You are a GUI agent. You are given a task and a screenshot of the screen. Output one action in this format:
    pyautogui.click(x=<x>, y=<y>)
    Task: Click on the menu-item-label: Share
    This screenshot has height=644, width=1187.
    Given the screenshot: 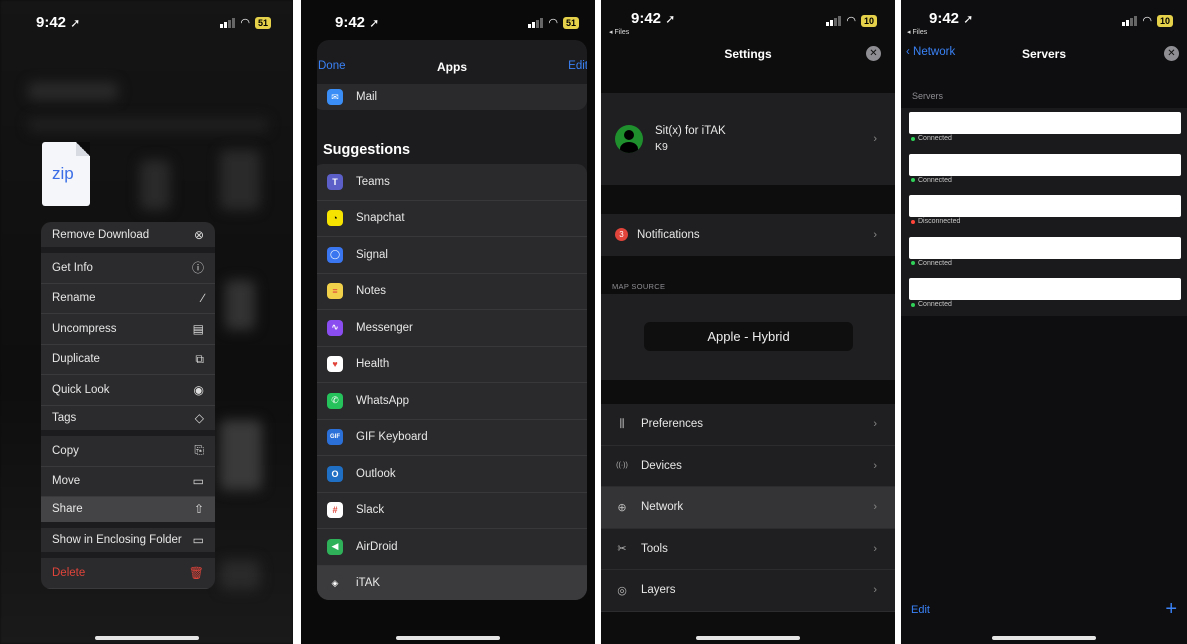 What is the action you would take?
    pyautogui.click(x=67, y=509)
    